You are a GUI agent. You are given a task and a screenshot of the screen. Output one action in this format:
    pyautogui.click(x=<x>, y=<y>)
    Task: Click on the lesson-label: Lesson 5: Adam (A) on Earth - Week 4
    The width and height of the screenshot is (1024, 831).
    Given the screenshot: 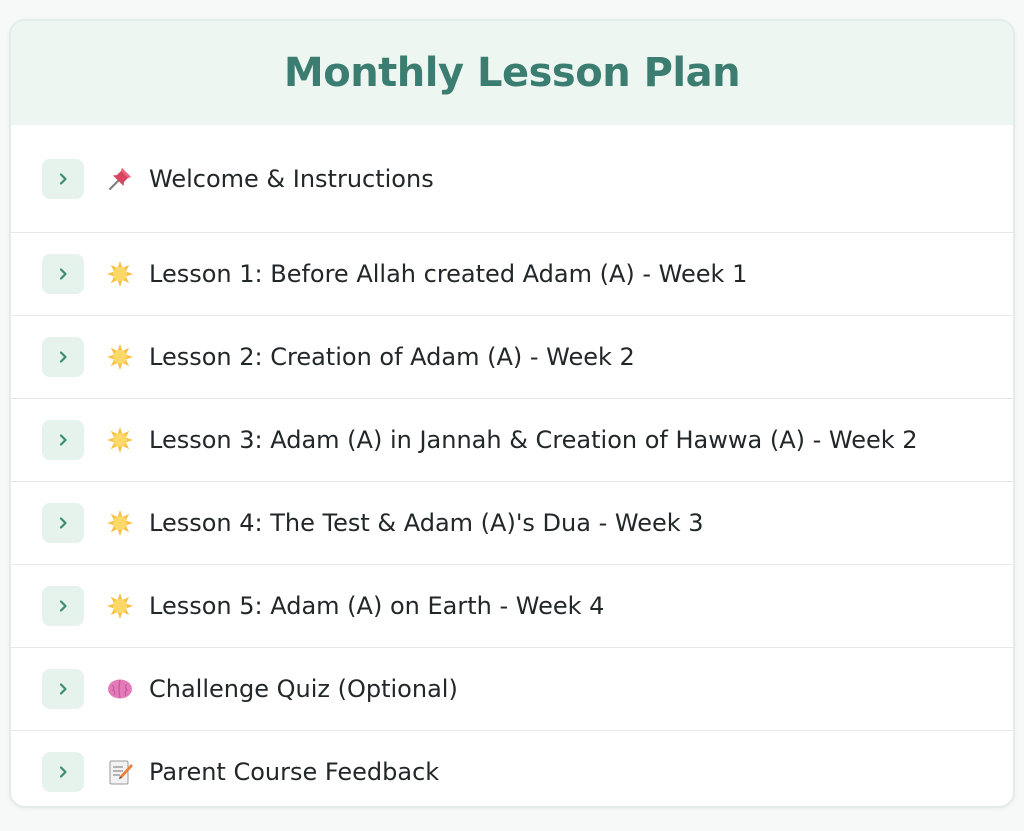 What is the action you would take?
    pyautogui.click(x=377, y=606)
    